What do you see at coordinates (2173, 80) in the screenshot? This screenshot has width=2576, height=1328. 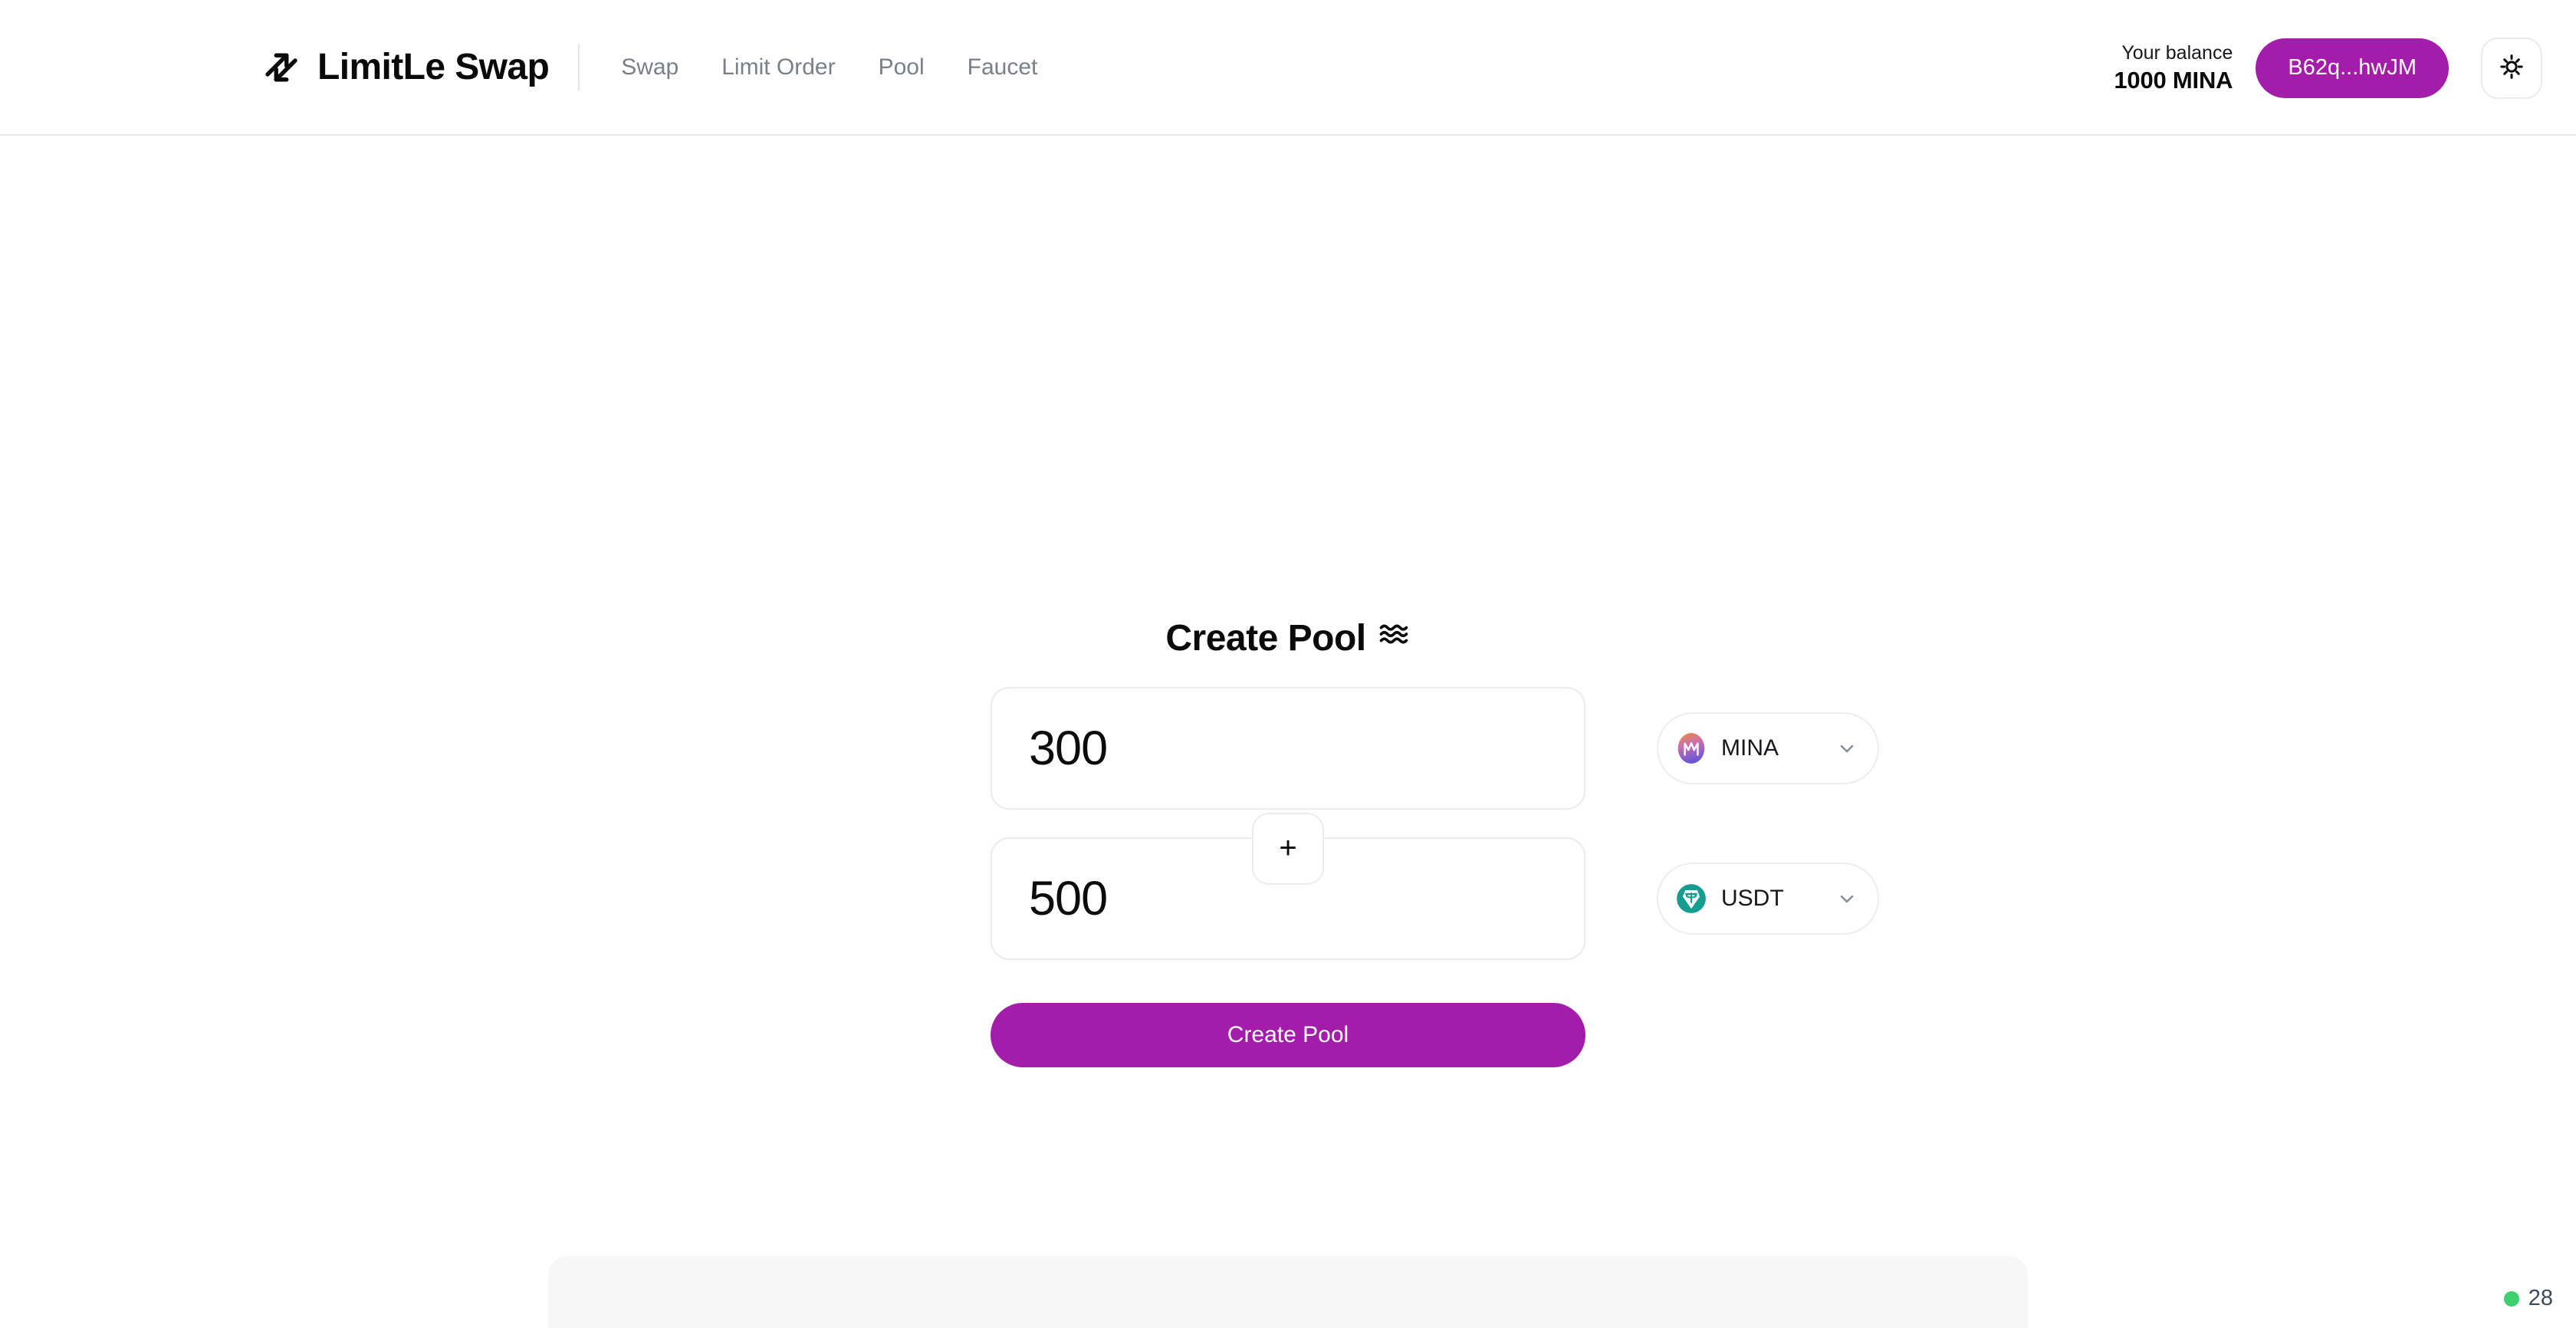 I see `balance-value: 1000 MINA` at bounding box center [2173, 80].